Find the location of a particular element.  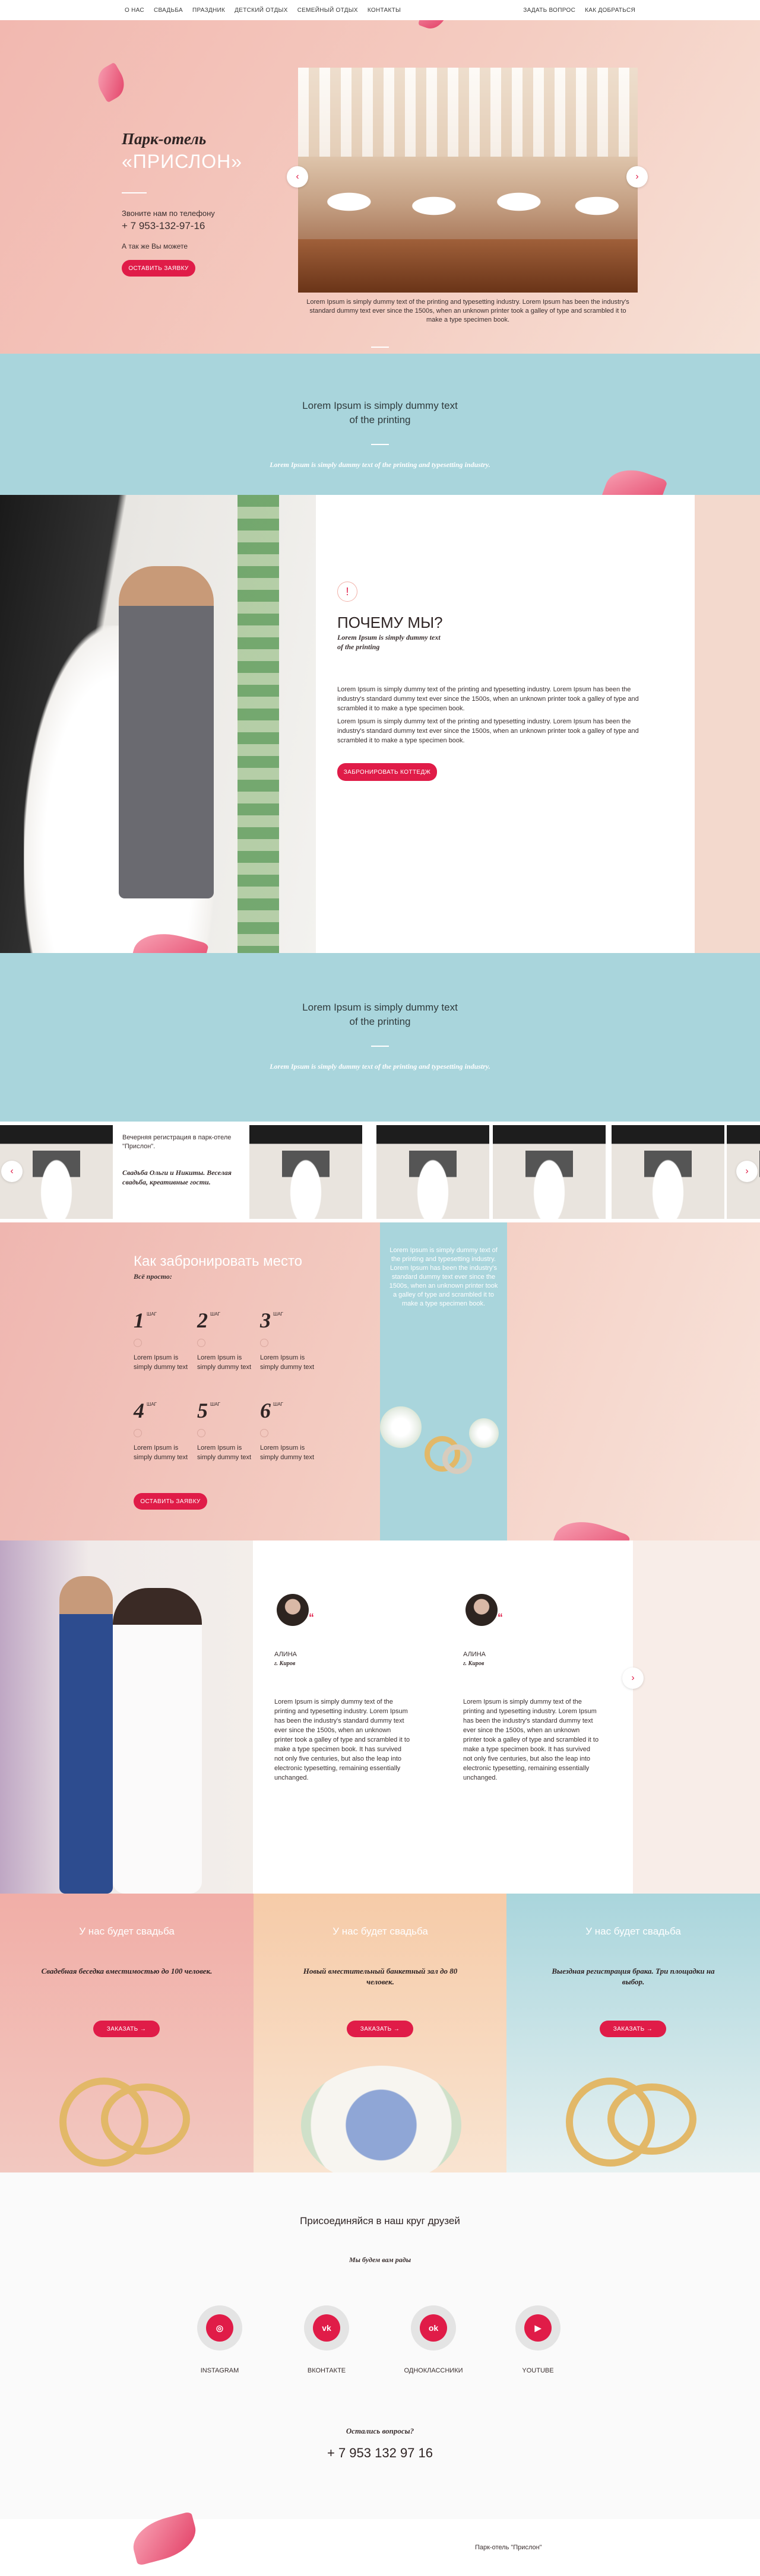

booking-title: Как забронировать место is located at coordinates (218, 1261).